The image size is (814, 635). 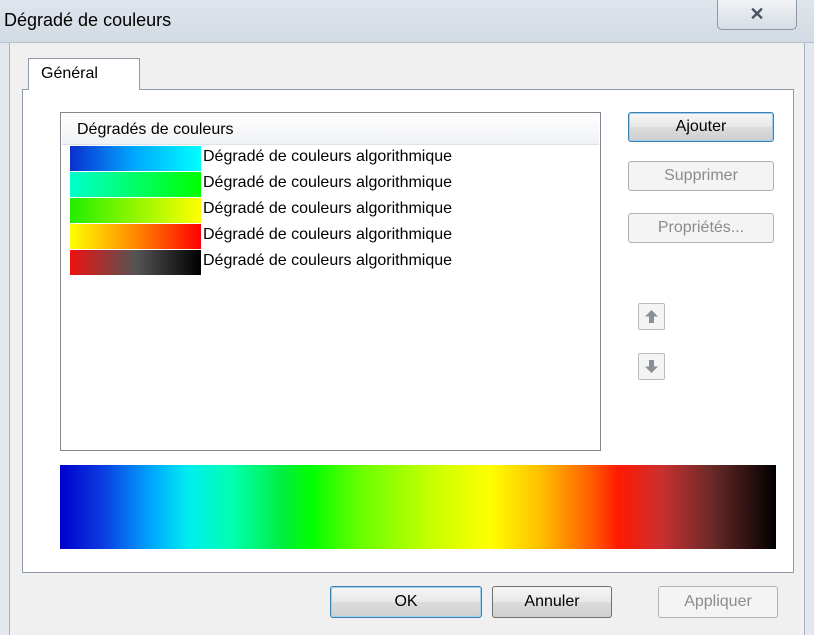 What do you see at coordinates (809, 339) in the screenshot?
I see `window-frame-right` at bounding box center [809, 339].